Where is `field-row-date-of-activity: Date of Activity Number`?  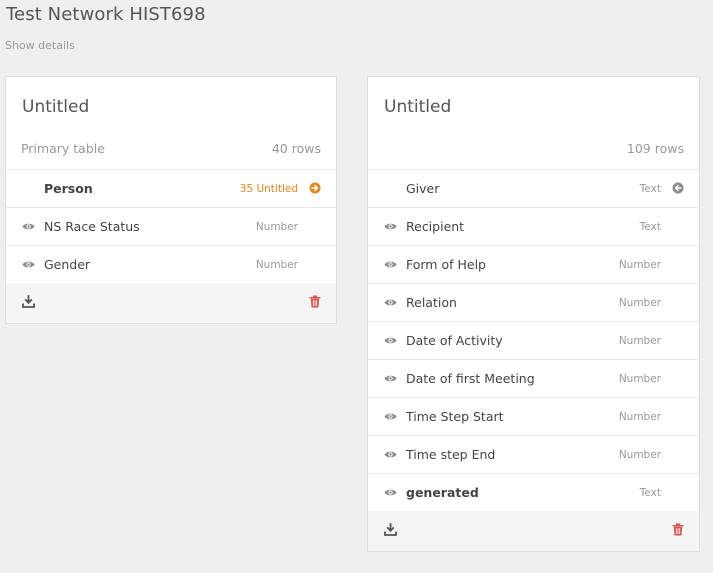
field-row-date-of-activity: Date of Activity Number is located at coordinates (533, 340).